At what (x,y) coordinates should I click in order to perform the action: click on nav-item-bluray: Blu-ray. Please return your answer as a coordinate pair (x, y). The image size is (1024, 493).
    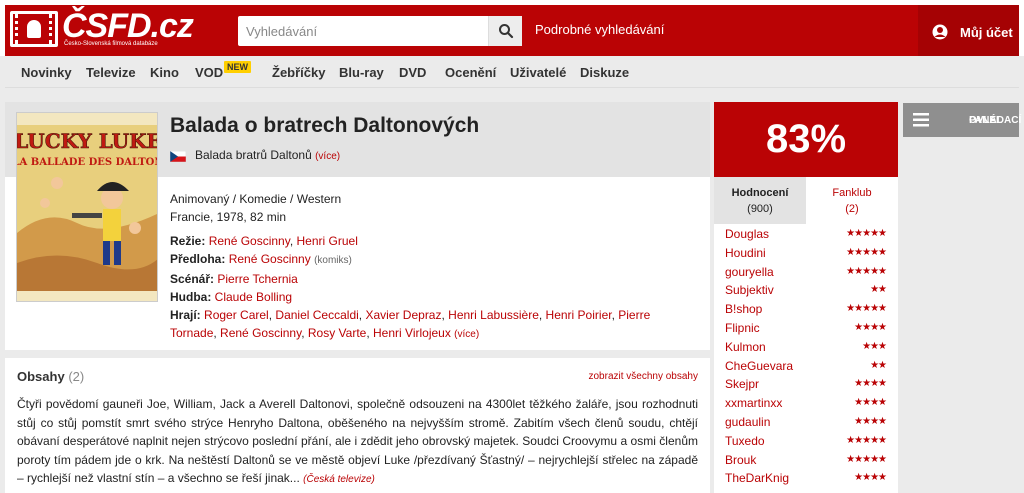
    Looking at the image, I should click on (361, 72).